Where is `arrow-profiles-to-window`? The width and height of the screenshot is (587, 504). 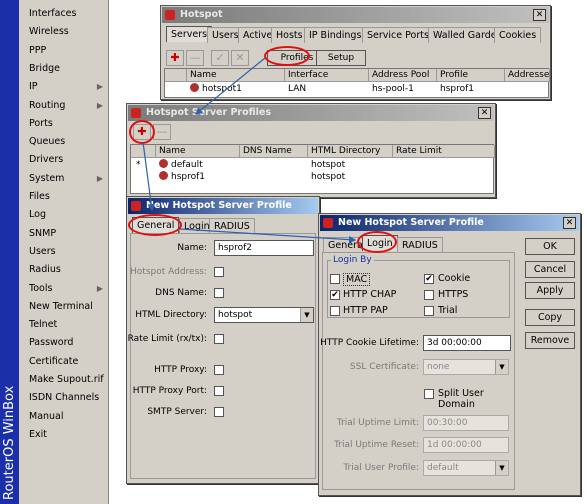 arrow-profiles-to-window is located at coordinates (230, 86).